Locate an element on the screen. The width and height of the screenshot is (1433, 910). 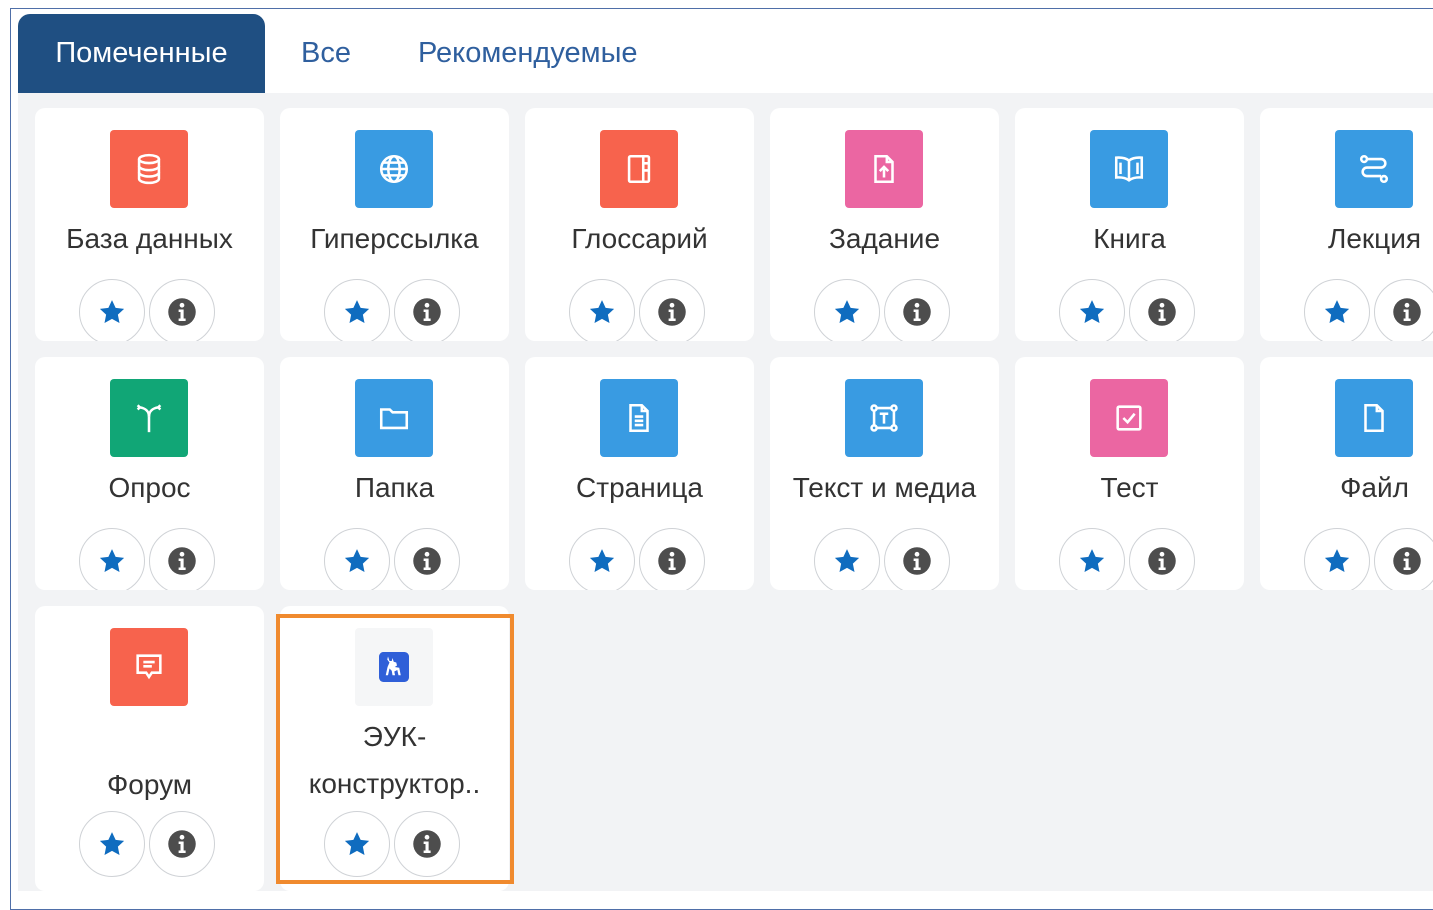
activity-tile-choice: Опрос is located at coordinates (149, 473).